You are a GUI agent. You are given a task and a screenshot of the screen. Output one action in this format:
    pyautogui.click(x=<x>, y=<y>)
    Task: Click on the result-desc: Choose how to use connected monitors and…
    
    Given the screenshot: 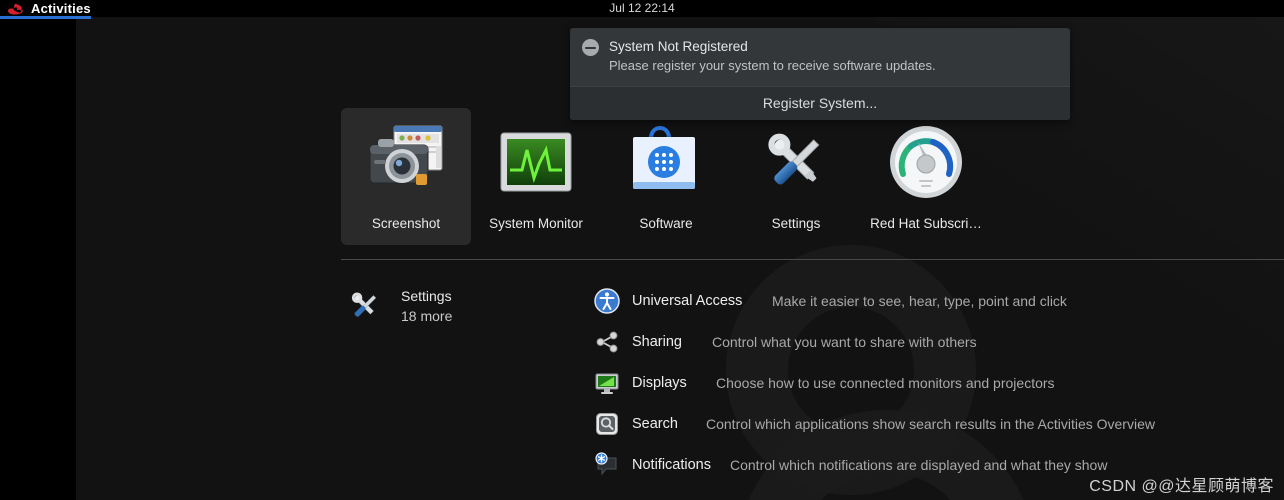 What is the action you would take?
    pyautogui.click(x=885, y=382)
    